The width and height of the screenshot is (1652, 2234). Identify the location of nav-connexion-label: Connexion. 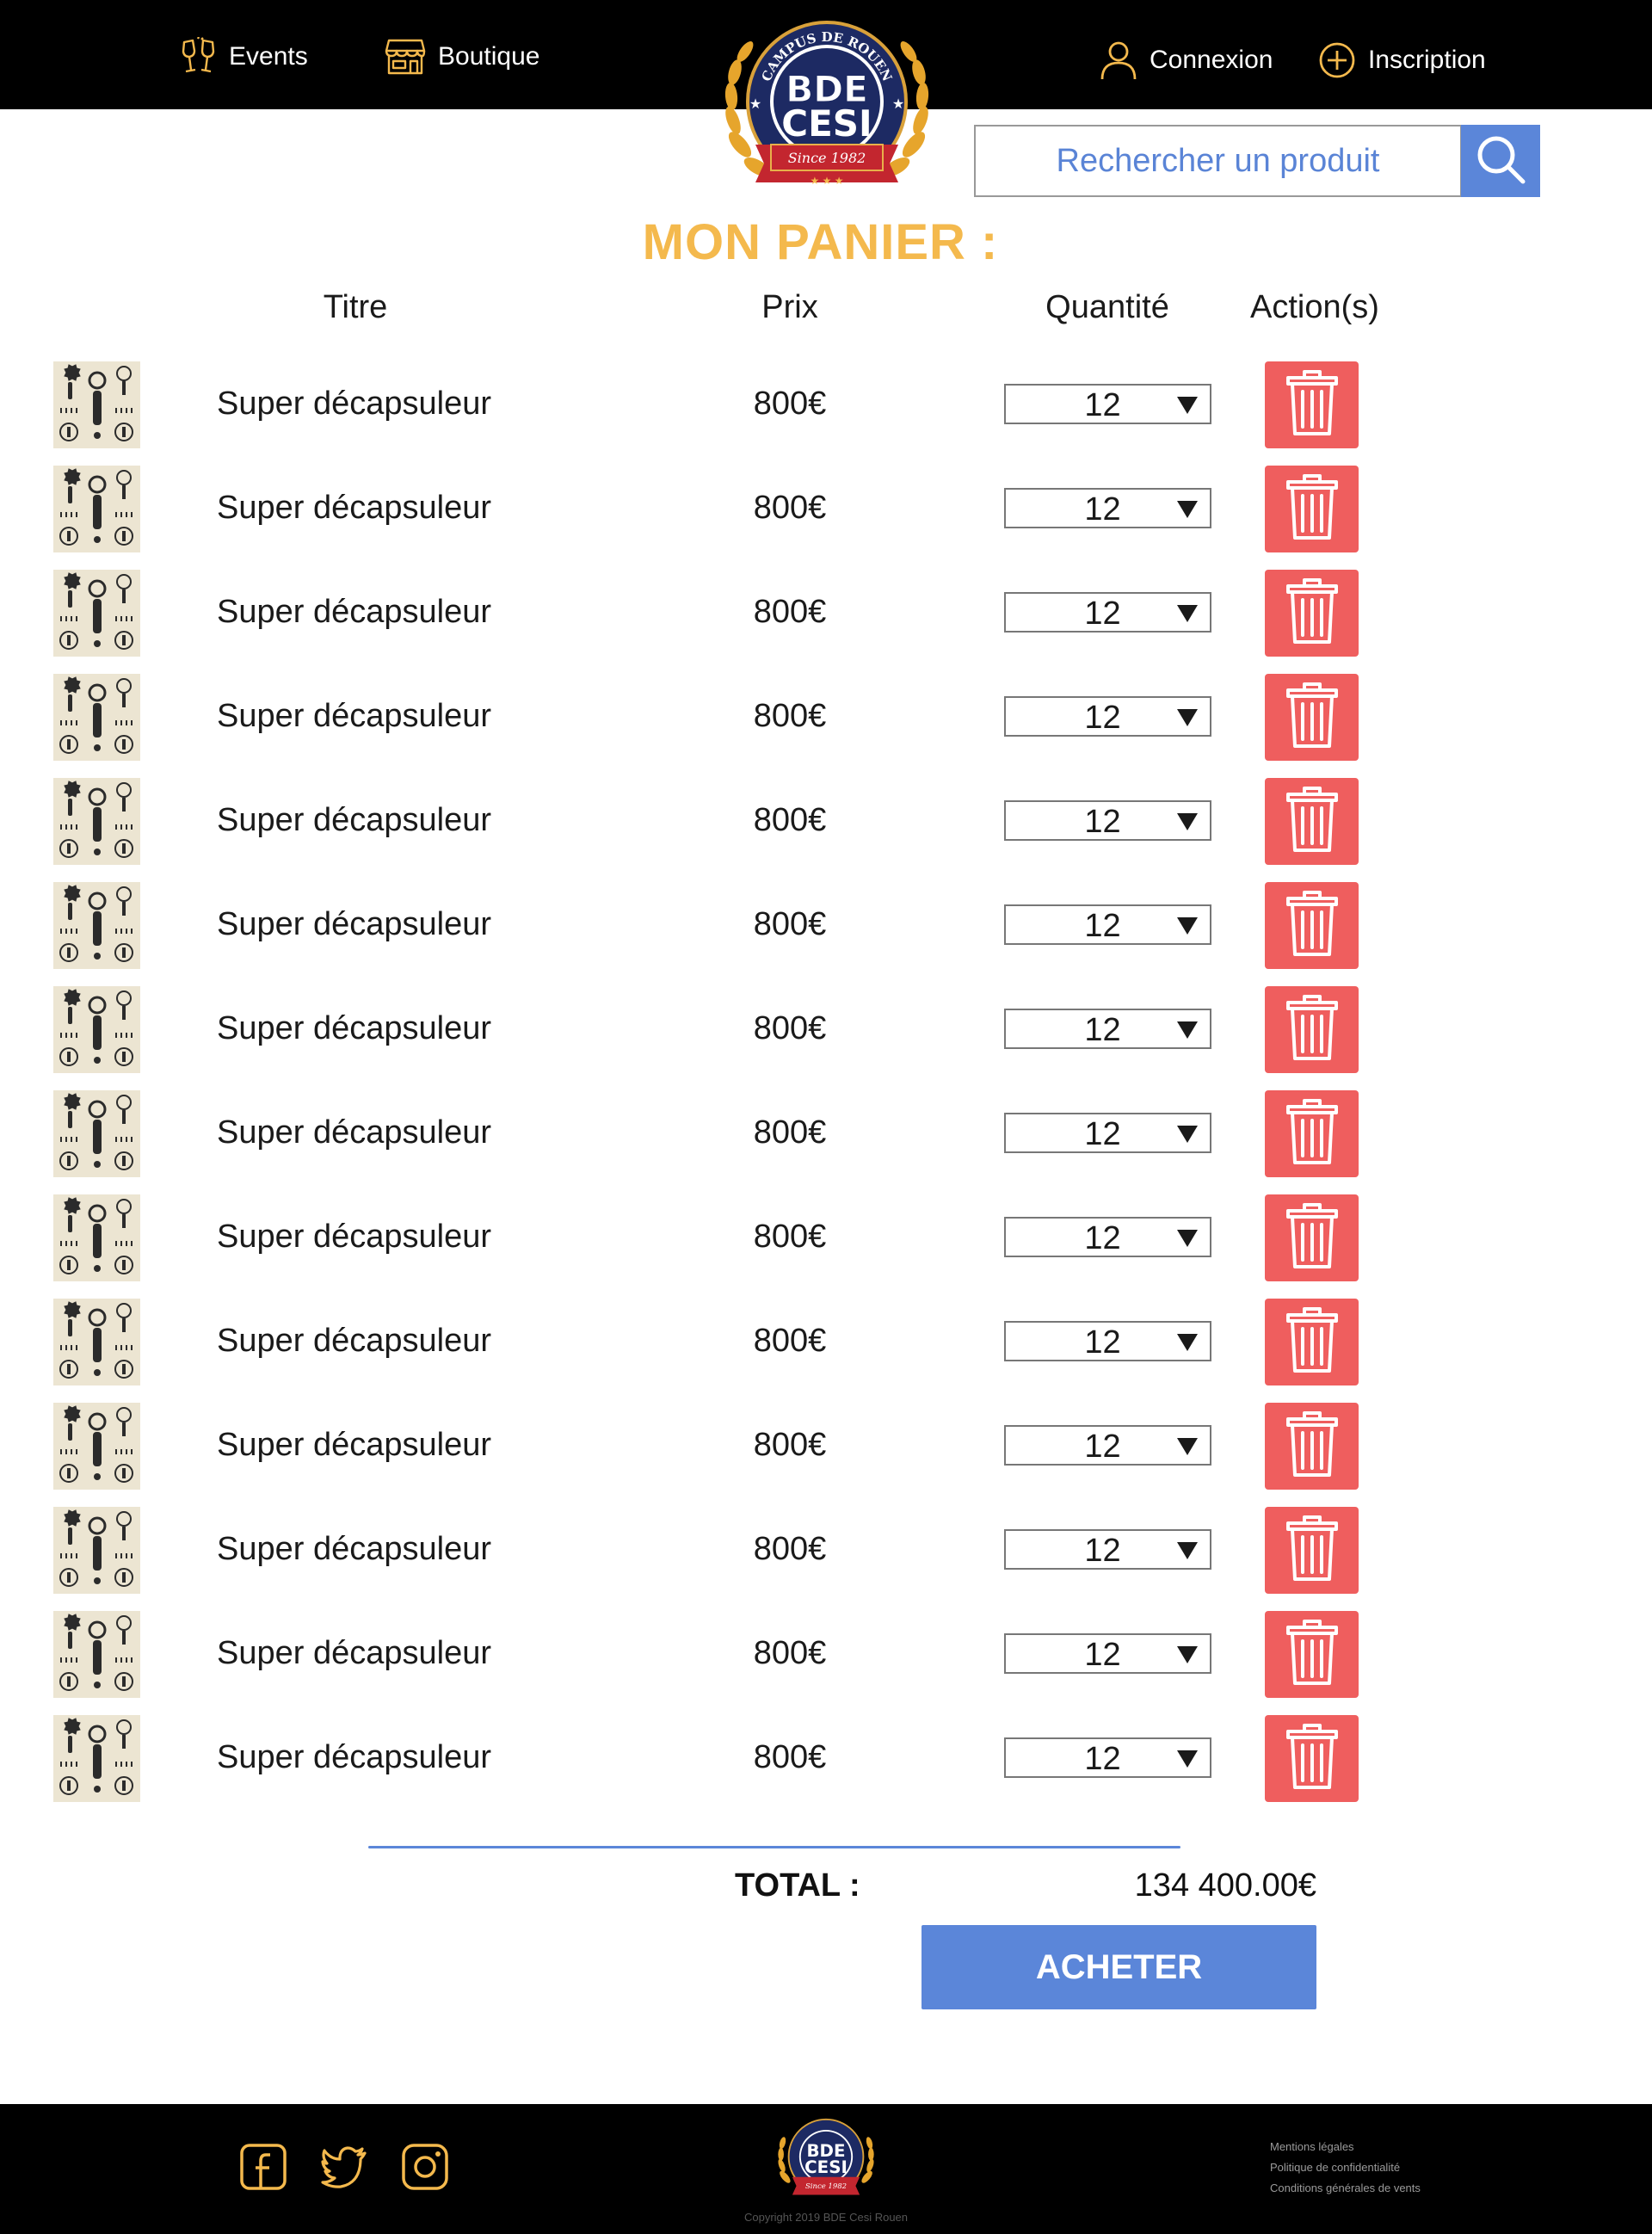
(1211, 60).